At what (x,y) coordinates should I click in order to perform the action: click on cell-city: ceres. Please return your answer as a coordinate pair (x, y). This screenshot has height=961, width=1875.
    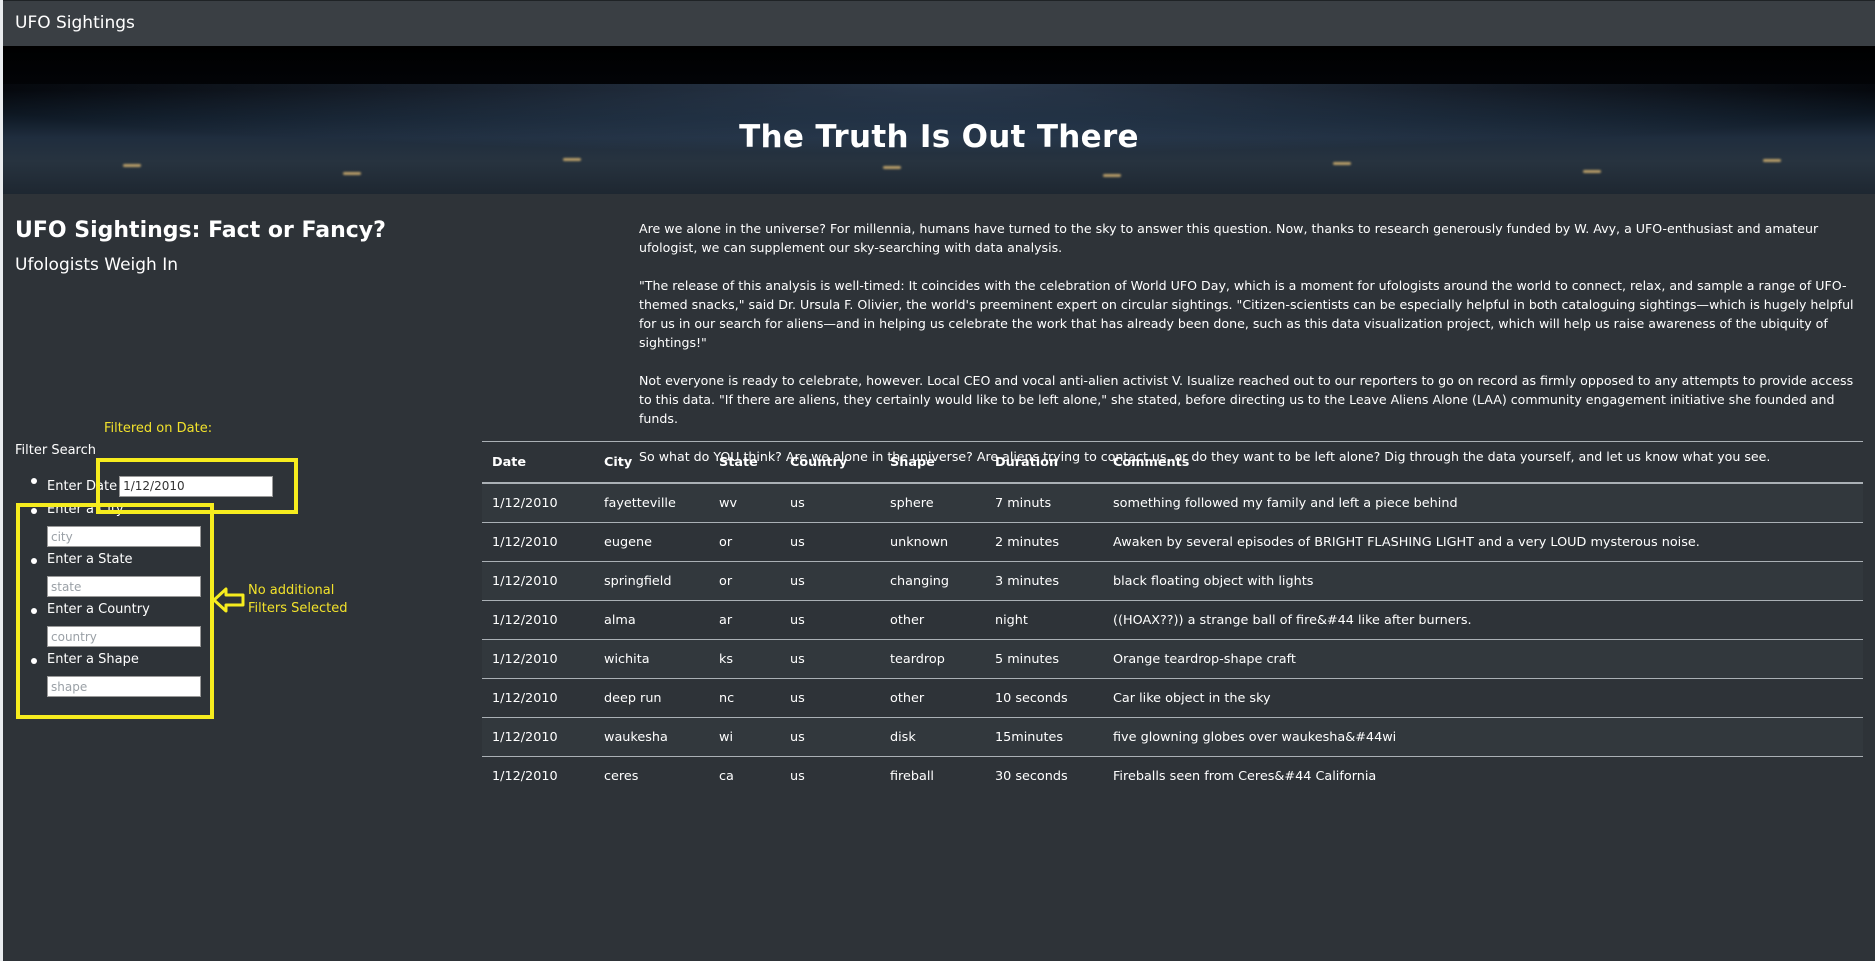
    Looking at the image, I should click on (621, 776).